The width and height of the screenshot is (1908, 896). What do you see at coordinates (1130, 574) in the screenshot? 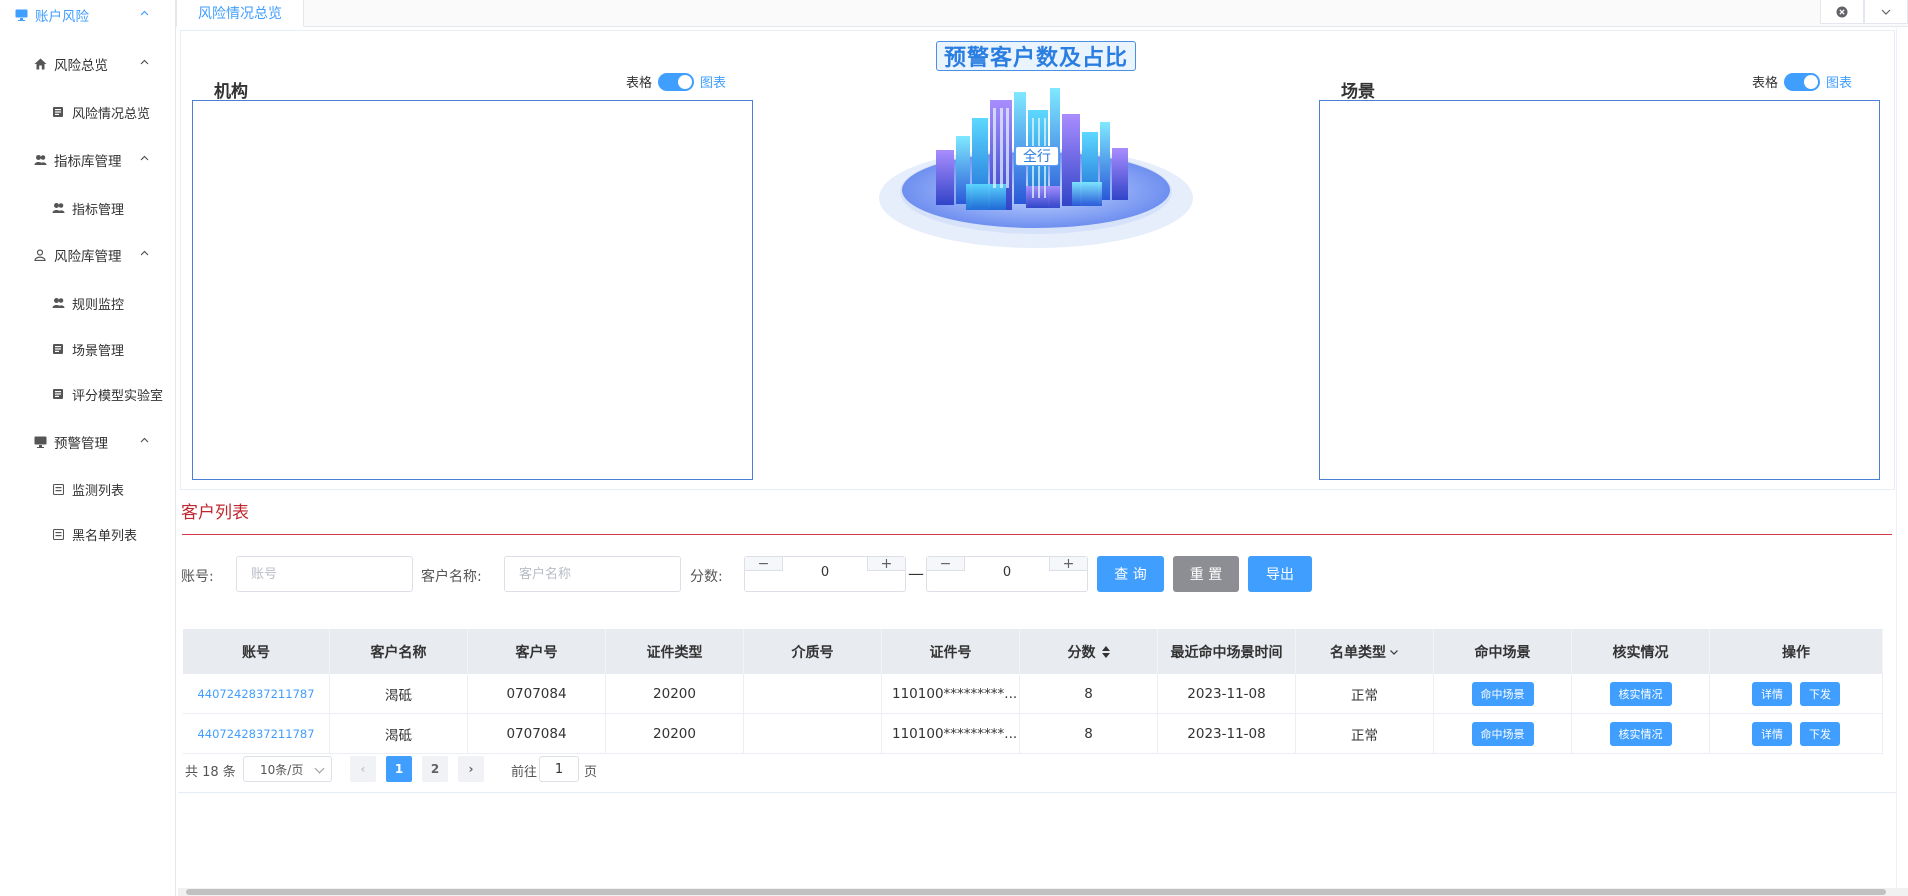
I see `query-button: 查 询` at bounding box center [1130, 574].